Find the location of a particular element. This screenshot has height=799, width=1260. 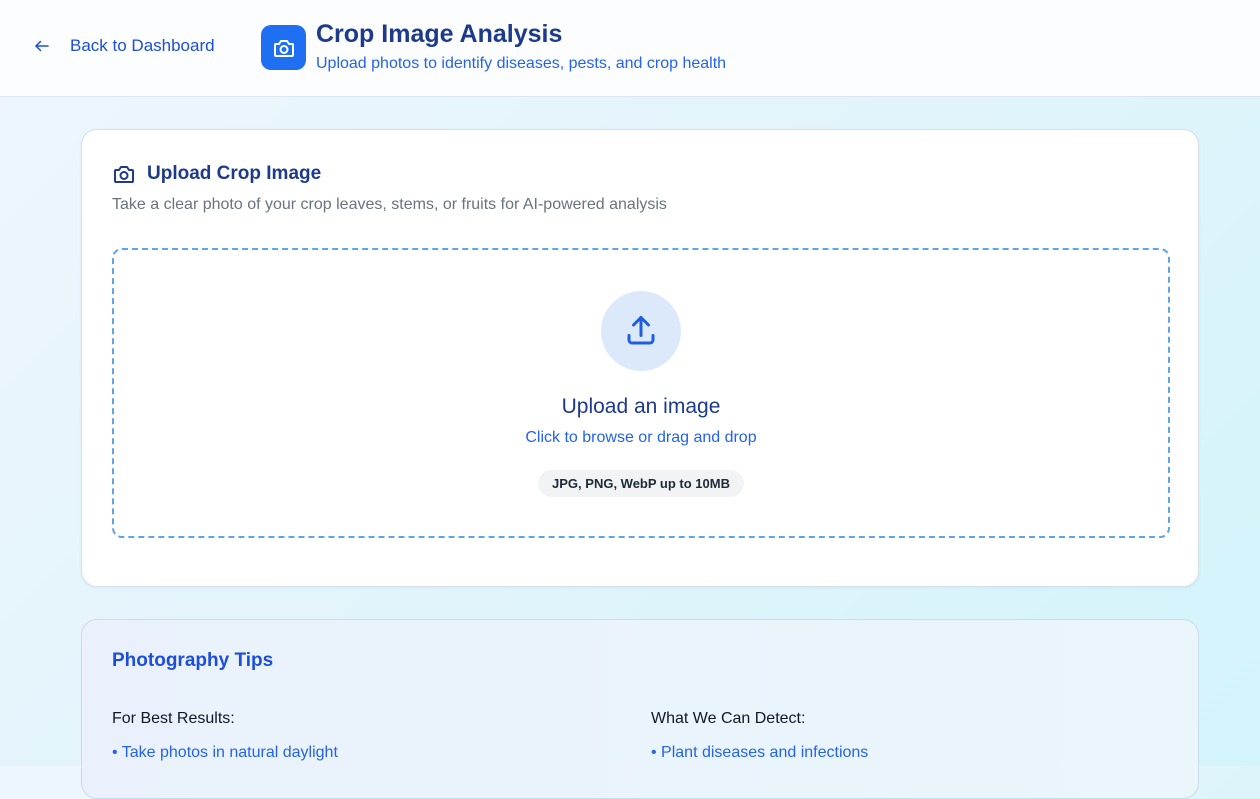

page-title: Crop Image Analysis is located at coordinates (439, 34).